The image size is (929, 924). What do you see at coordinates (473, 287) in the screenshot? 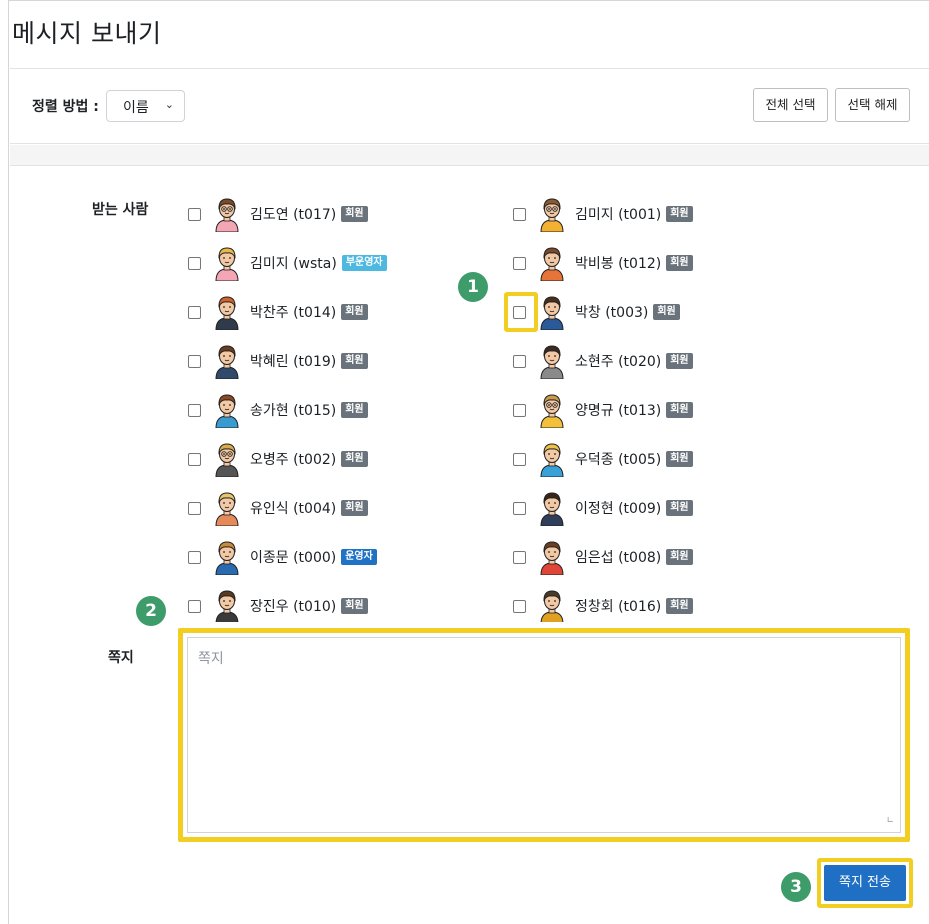
I see `step-badge-1: 1` at bounding box center [473, 287].